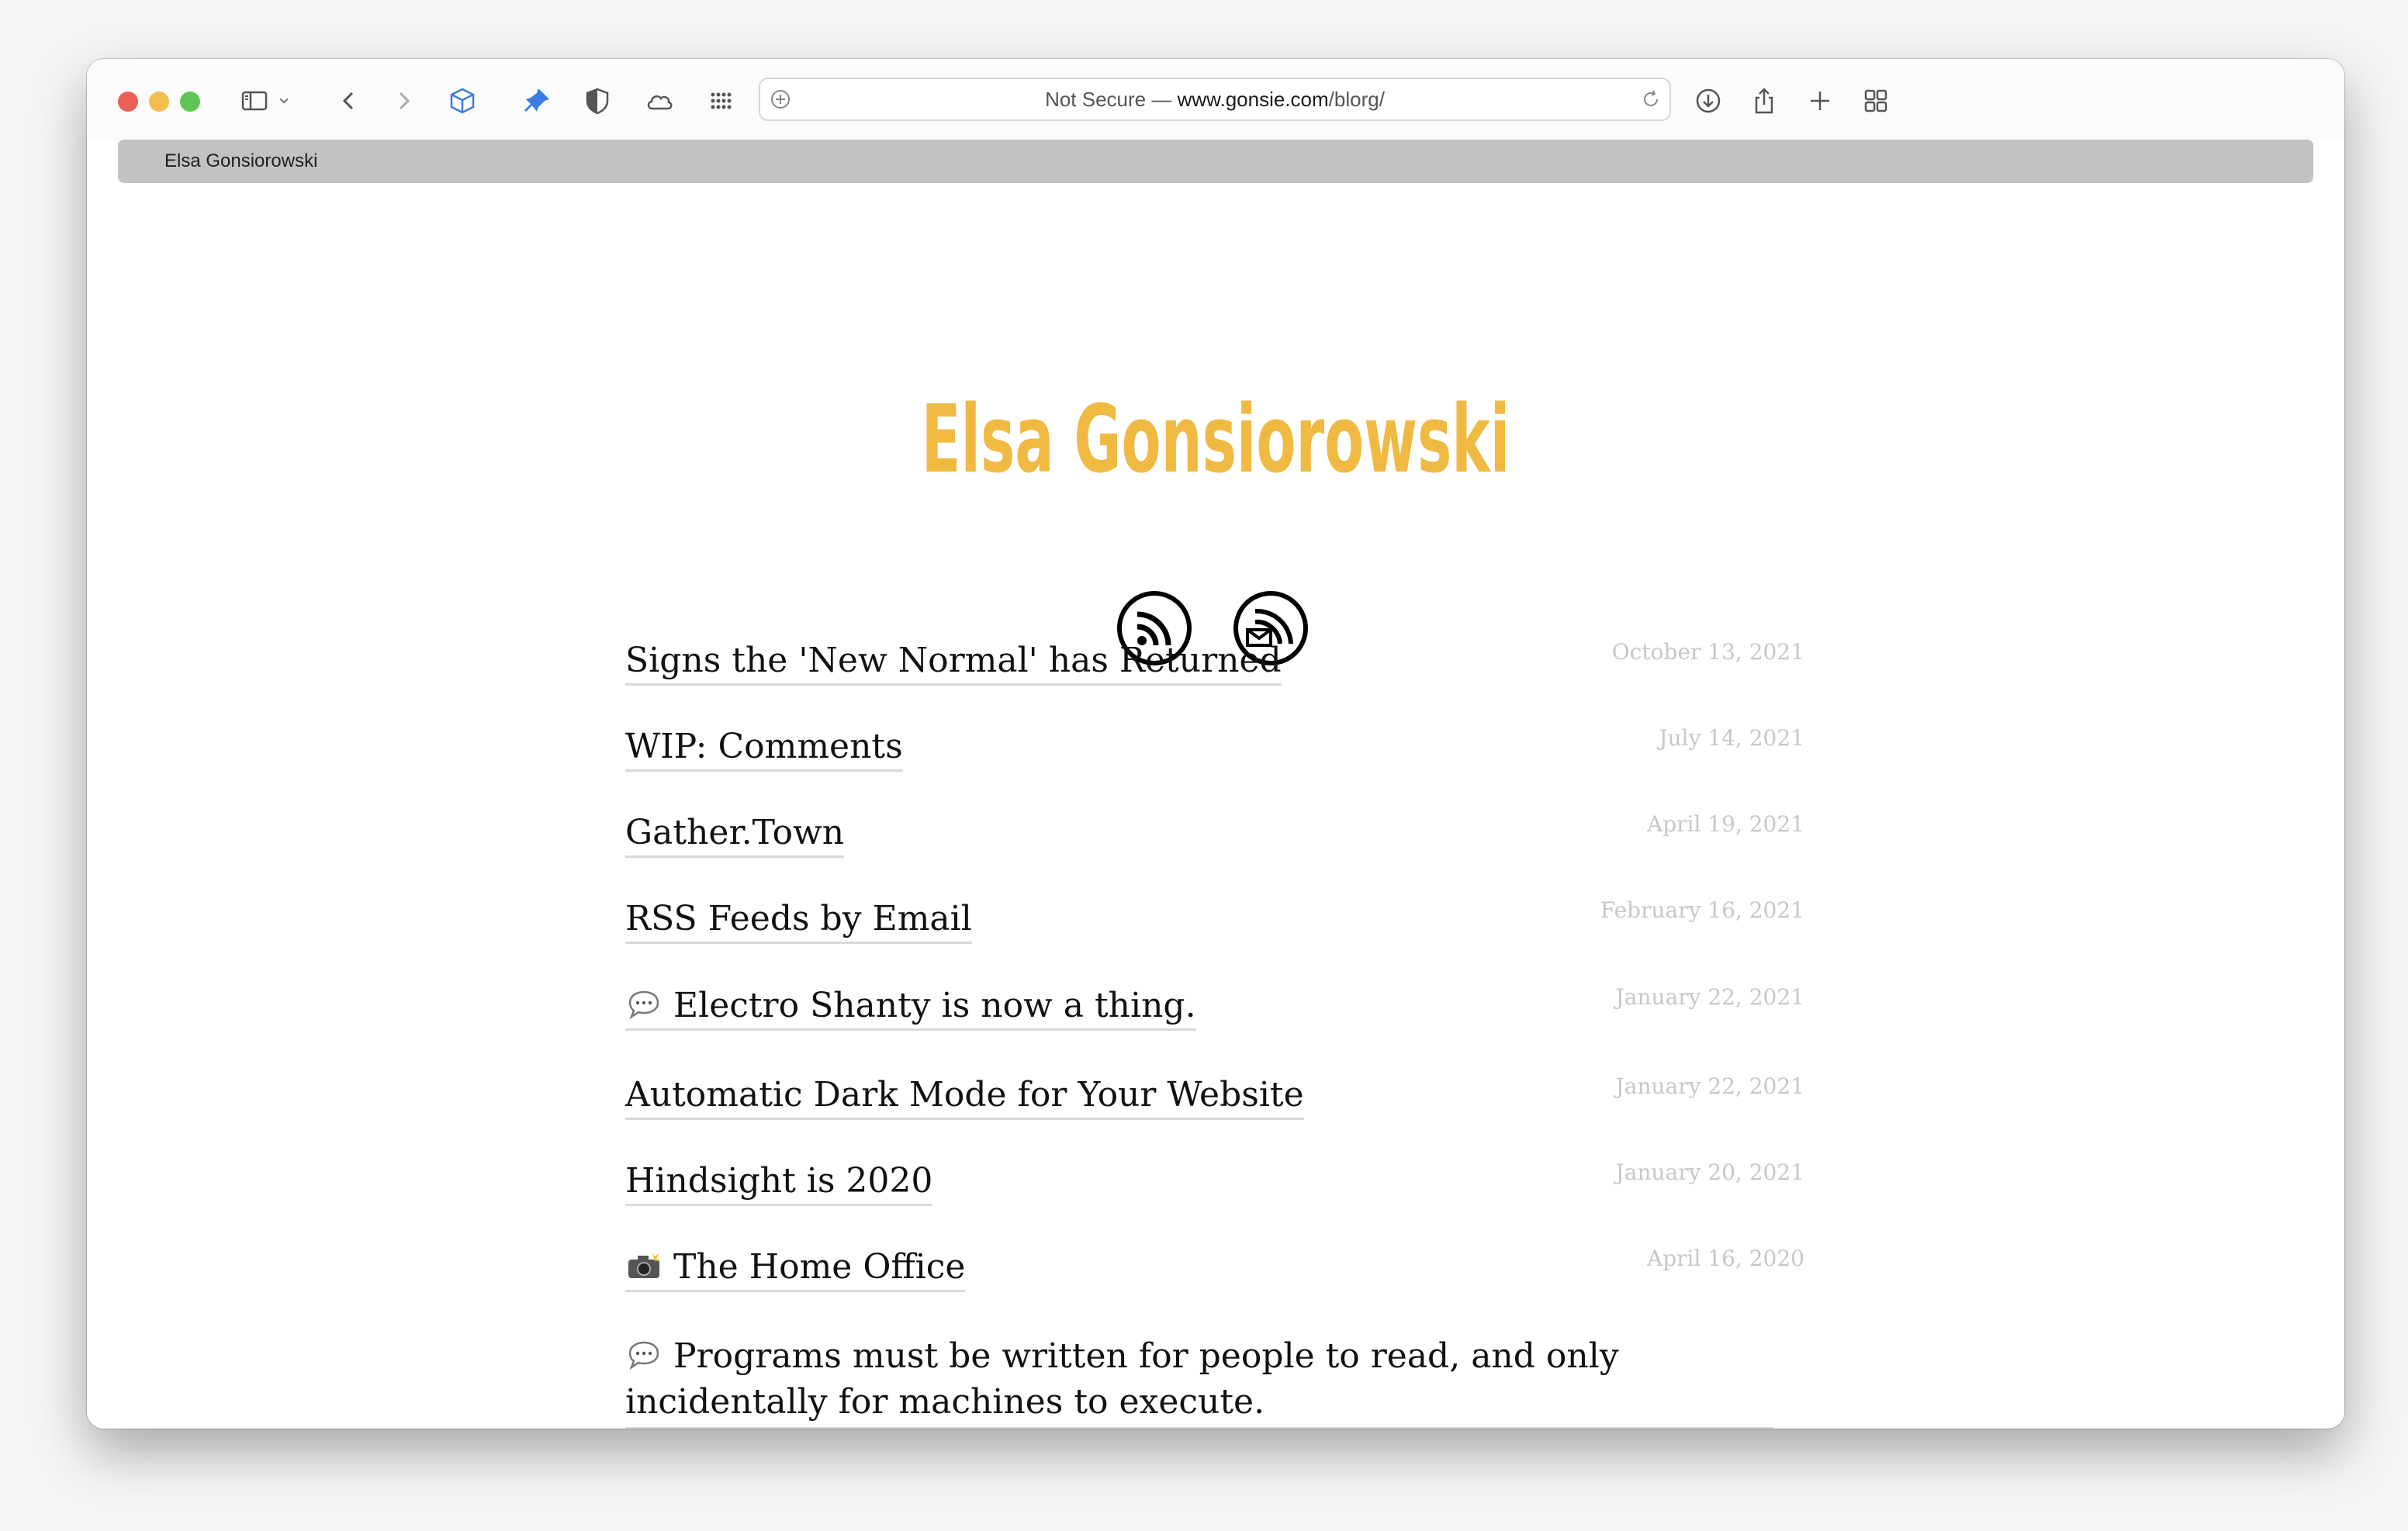 Image resolution: width=2408 pixels, height=1531 pixels. What do you see at coordinates (190, 102) in the screenshot?
I see `zoom-window-button` at bounding box center [190, 102].